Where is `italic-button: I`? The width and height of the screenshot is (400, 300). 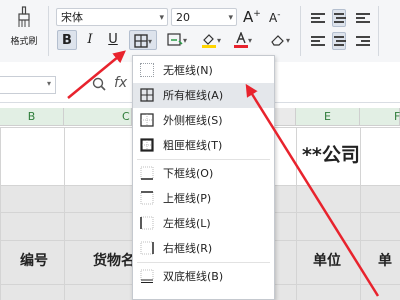
italic-button: I is located at coordinates (90, 40).